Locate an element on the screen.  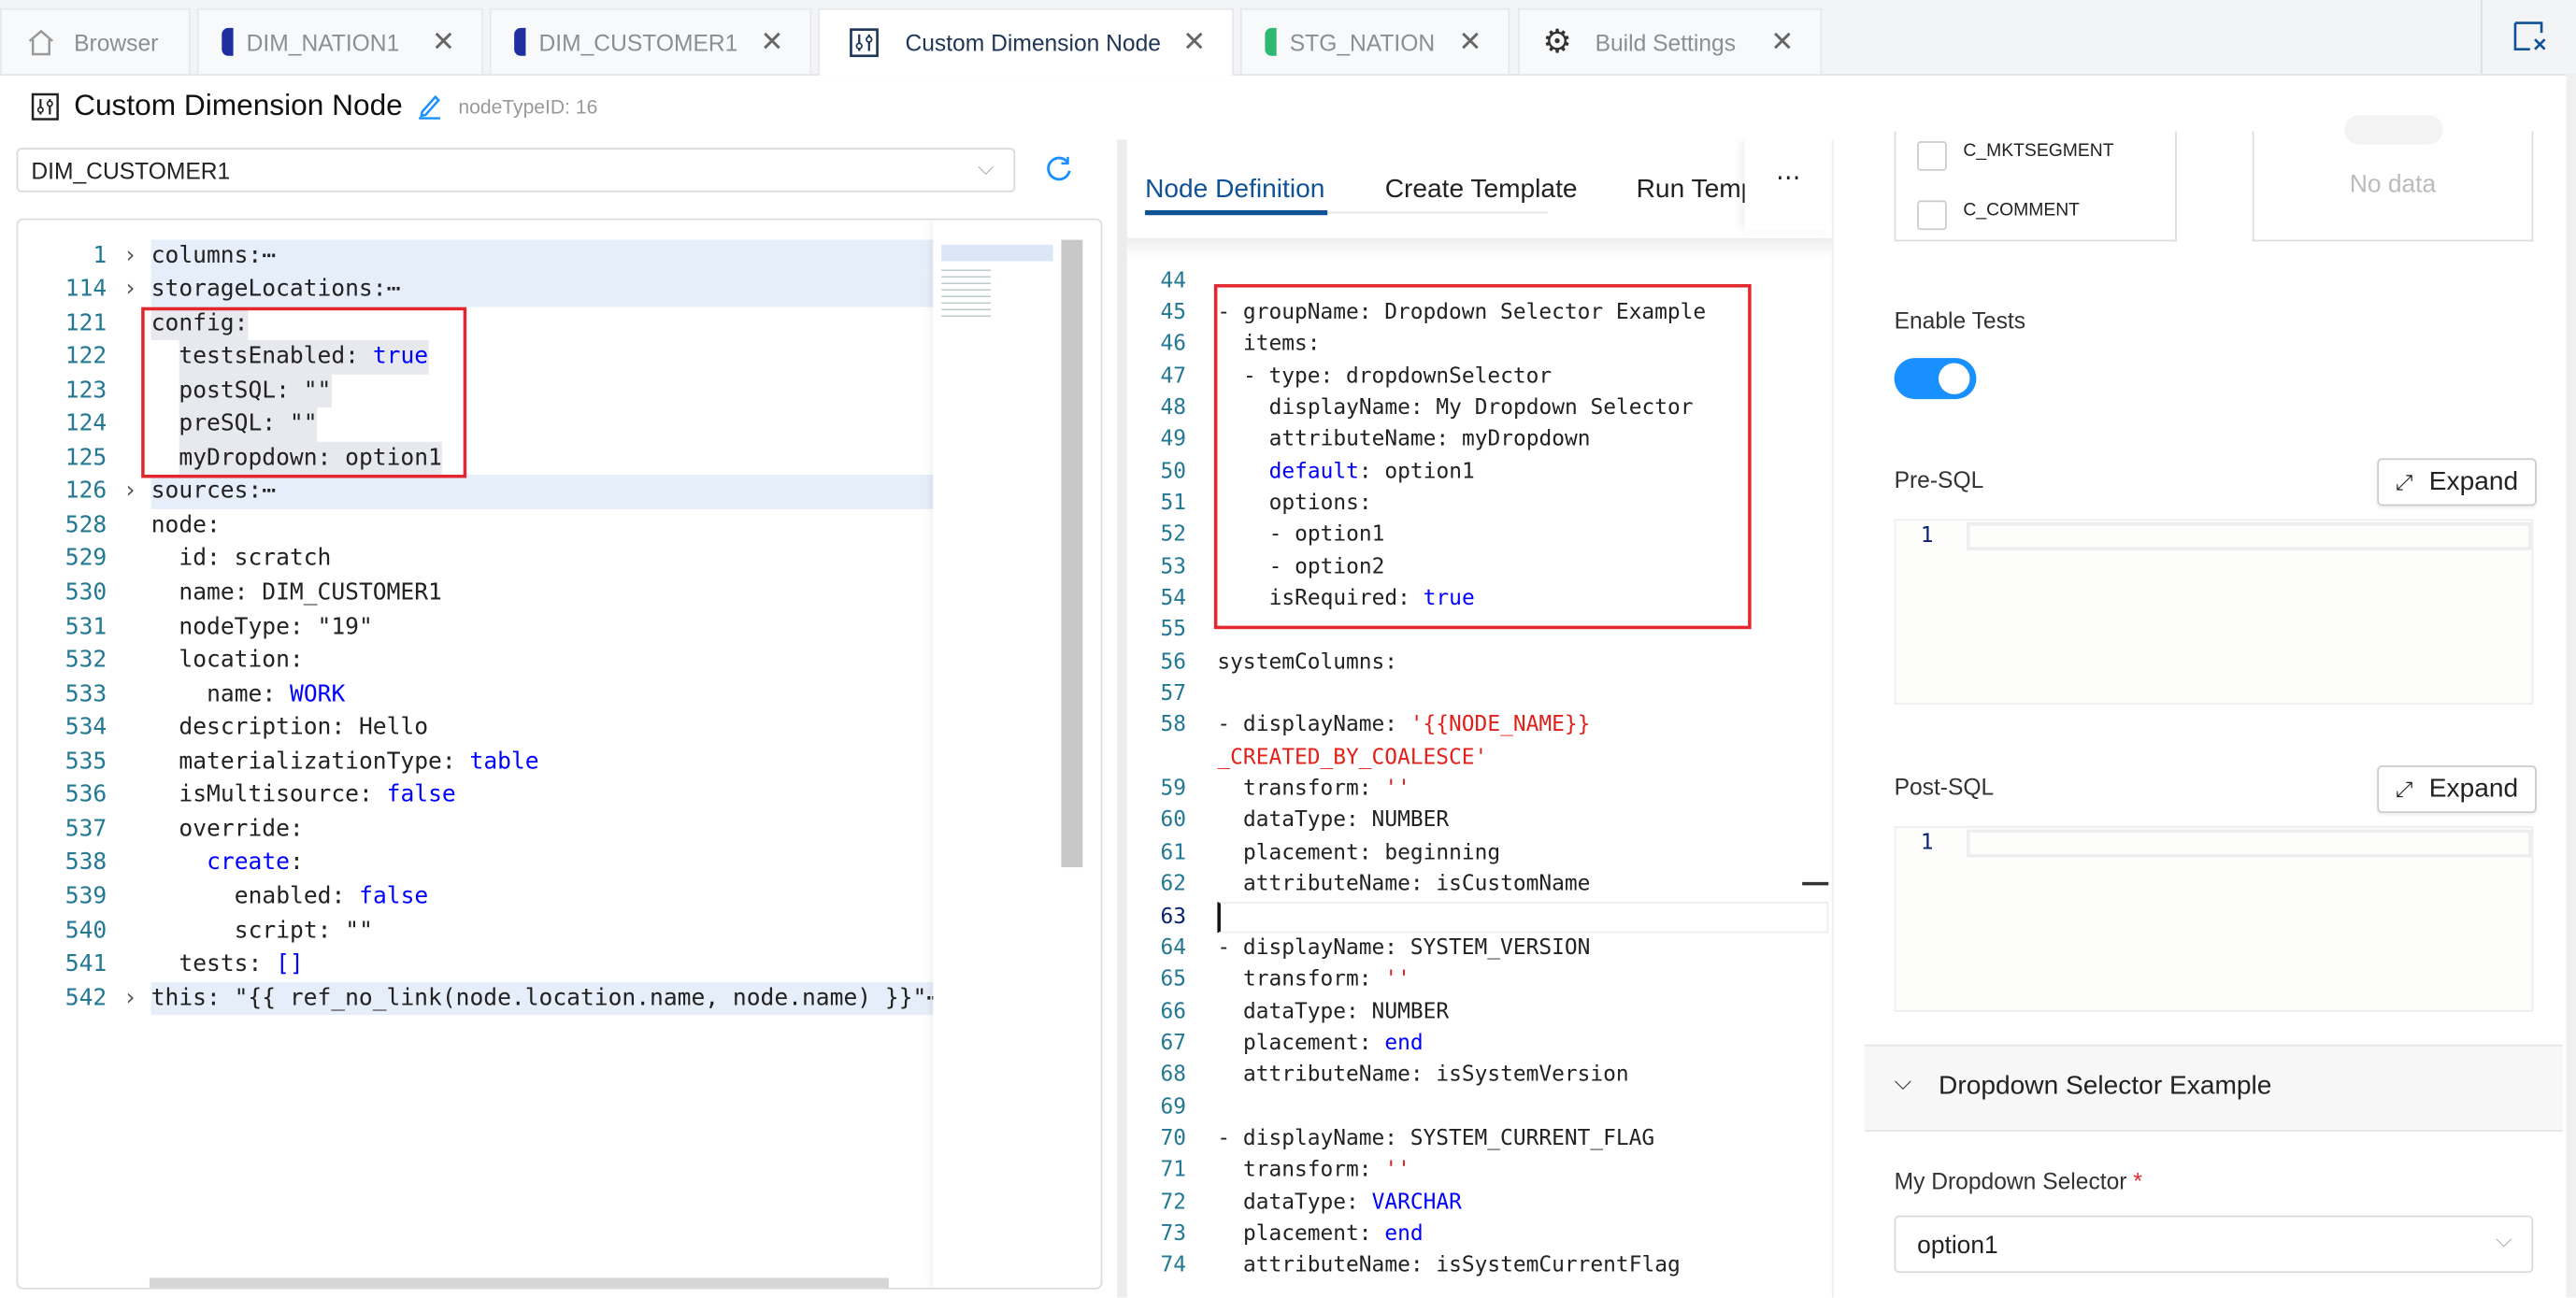
enable-tests-label: Enable Tests is located at coordinates (1960, 320).